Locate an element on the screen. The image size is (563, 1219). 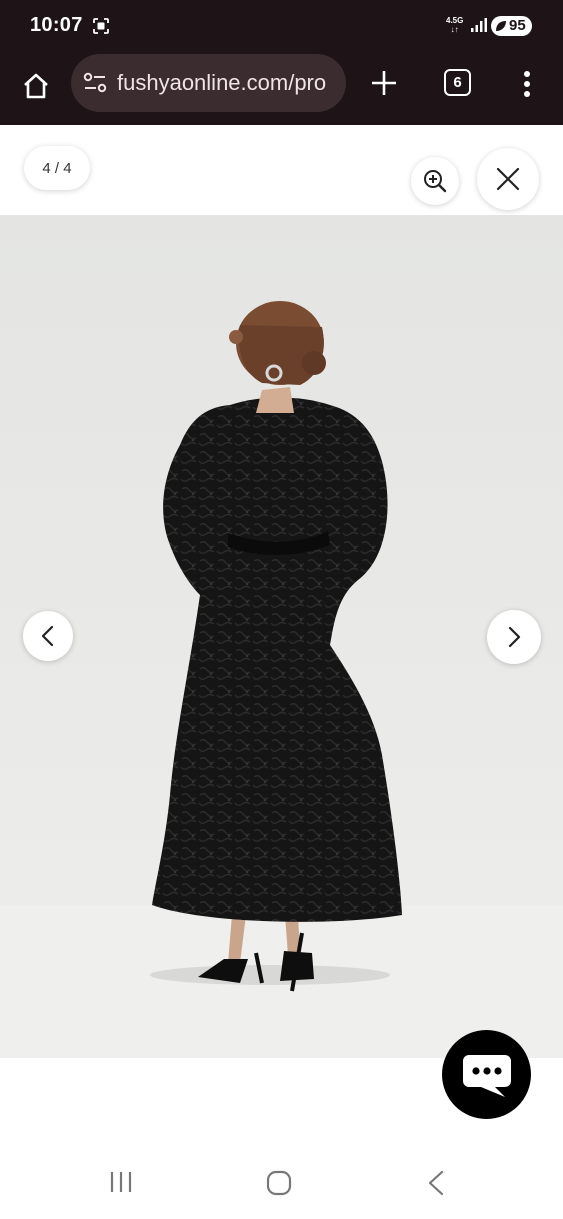
tabs-button: 6 is located at coordinates (457, 82).